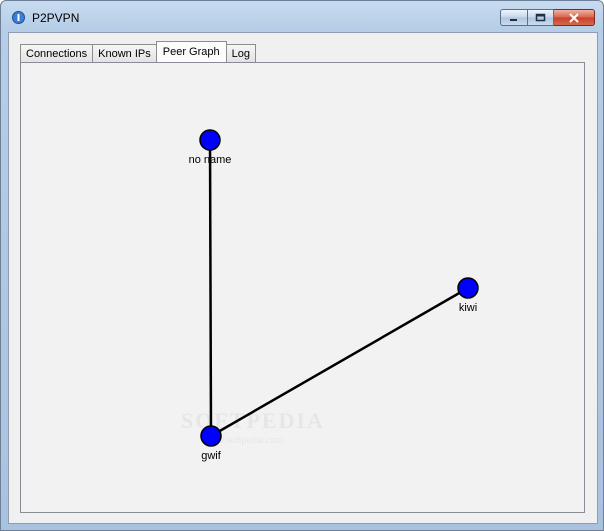  Describe the element at coordinates (302, 18) in the screenshot. I see `title-bar: P2PVPN` at that location.